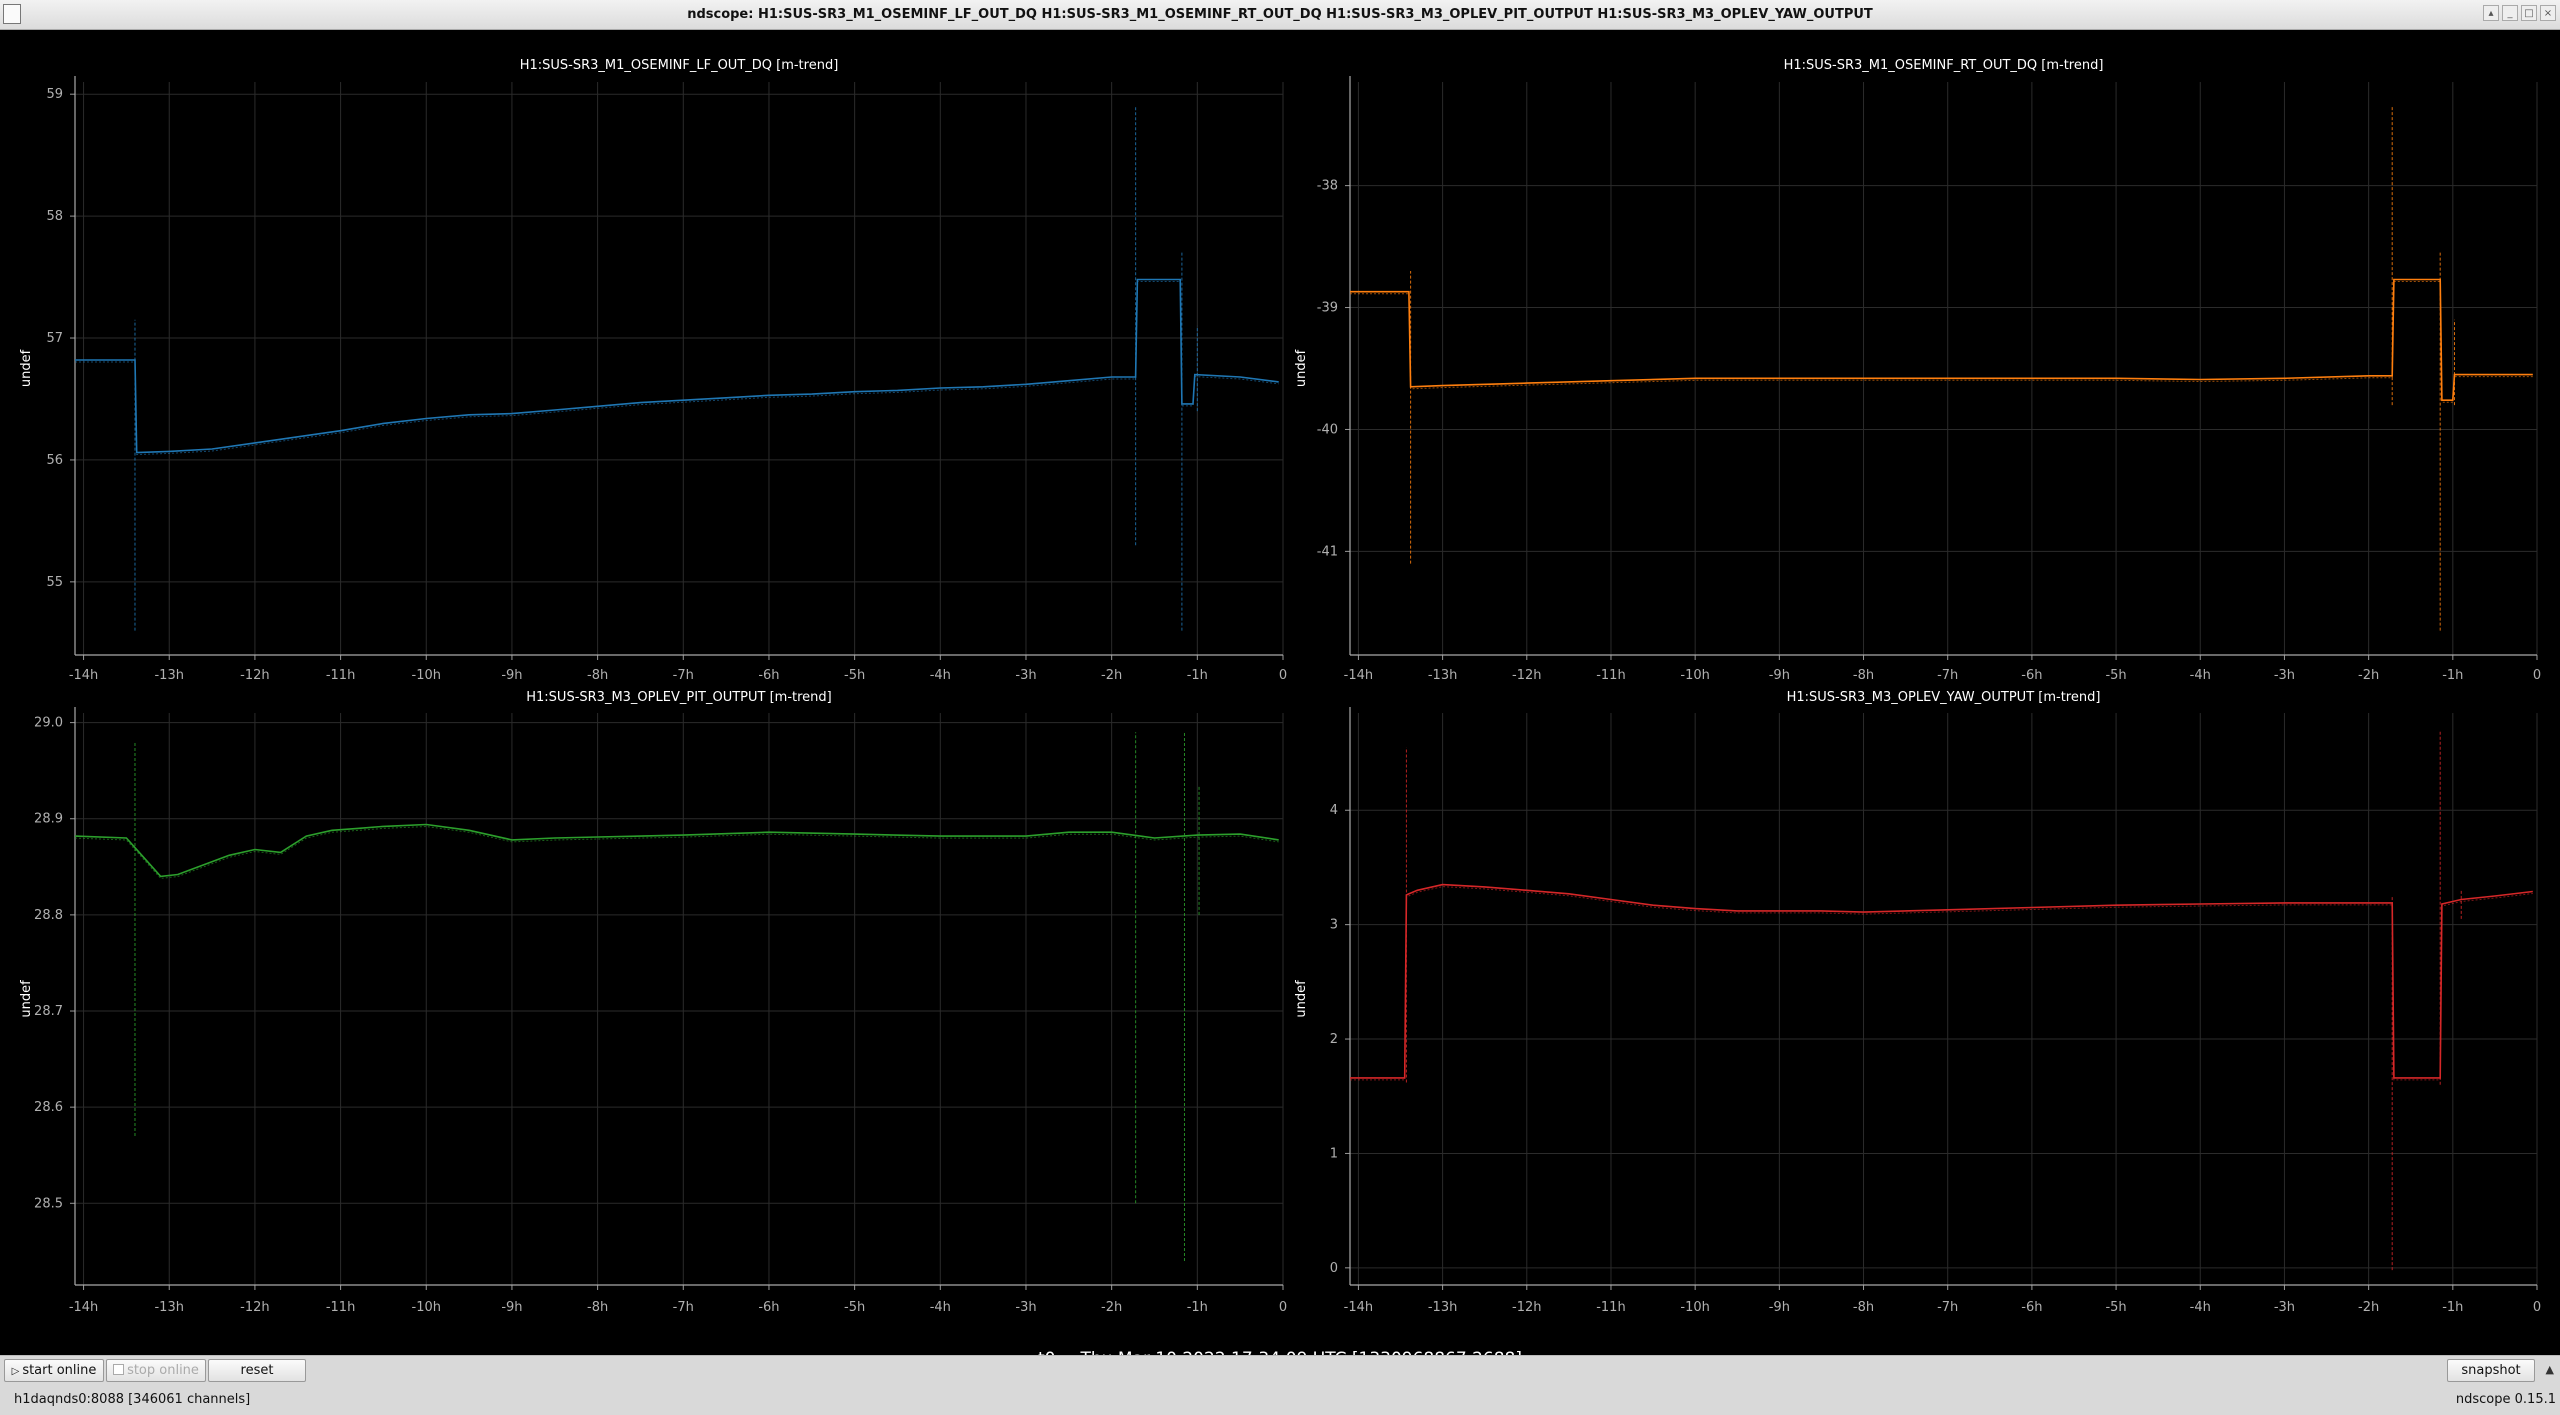 The image size is (2560, 1415). Describe the element at coordinates (1327, 429) in the screenshot. I see `y-tick-label: -40` at that location.